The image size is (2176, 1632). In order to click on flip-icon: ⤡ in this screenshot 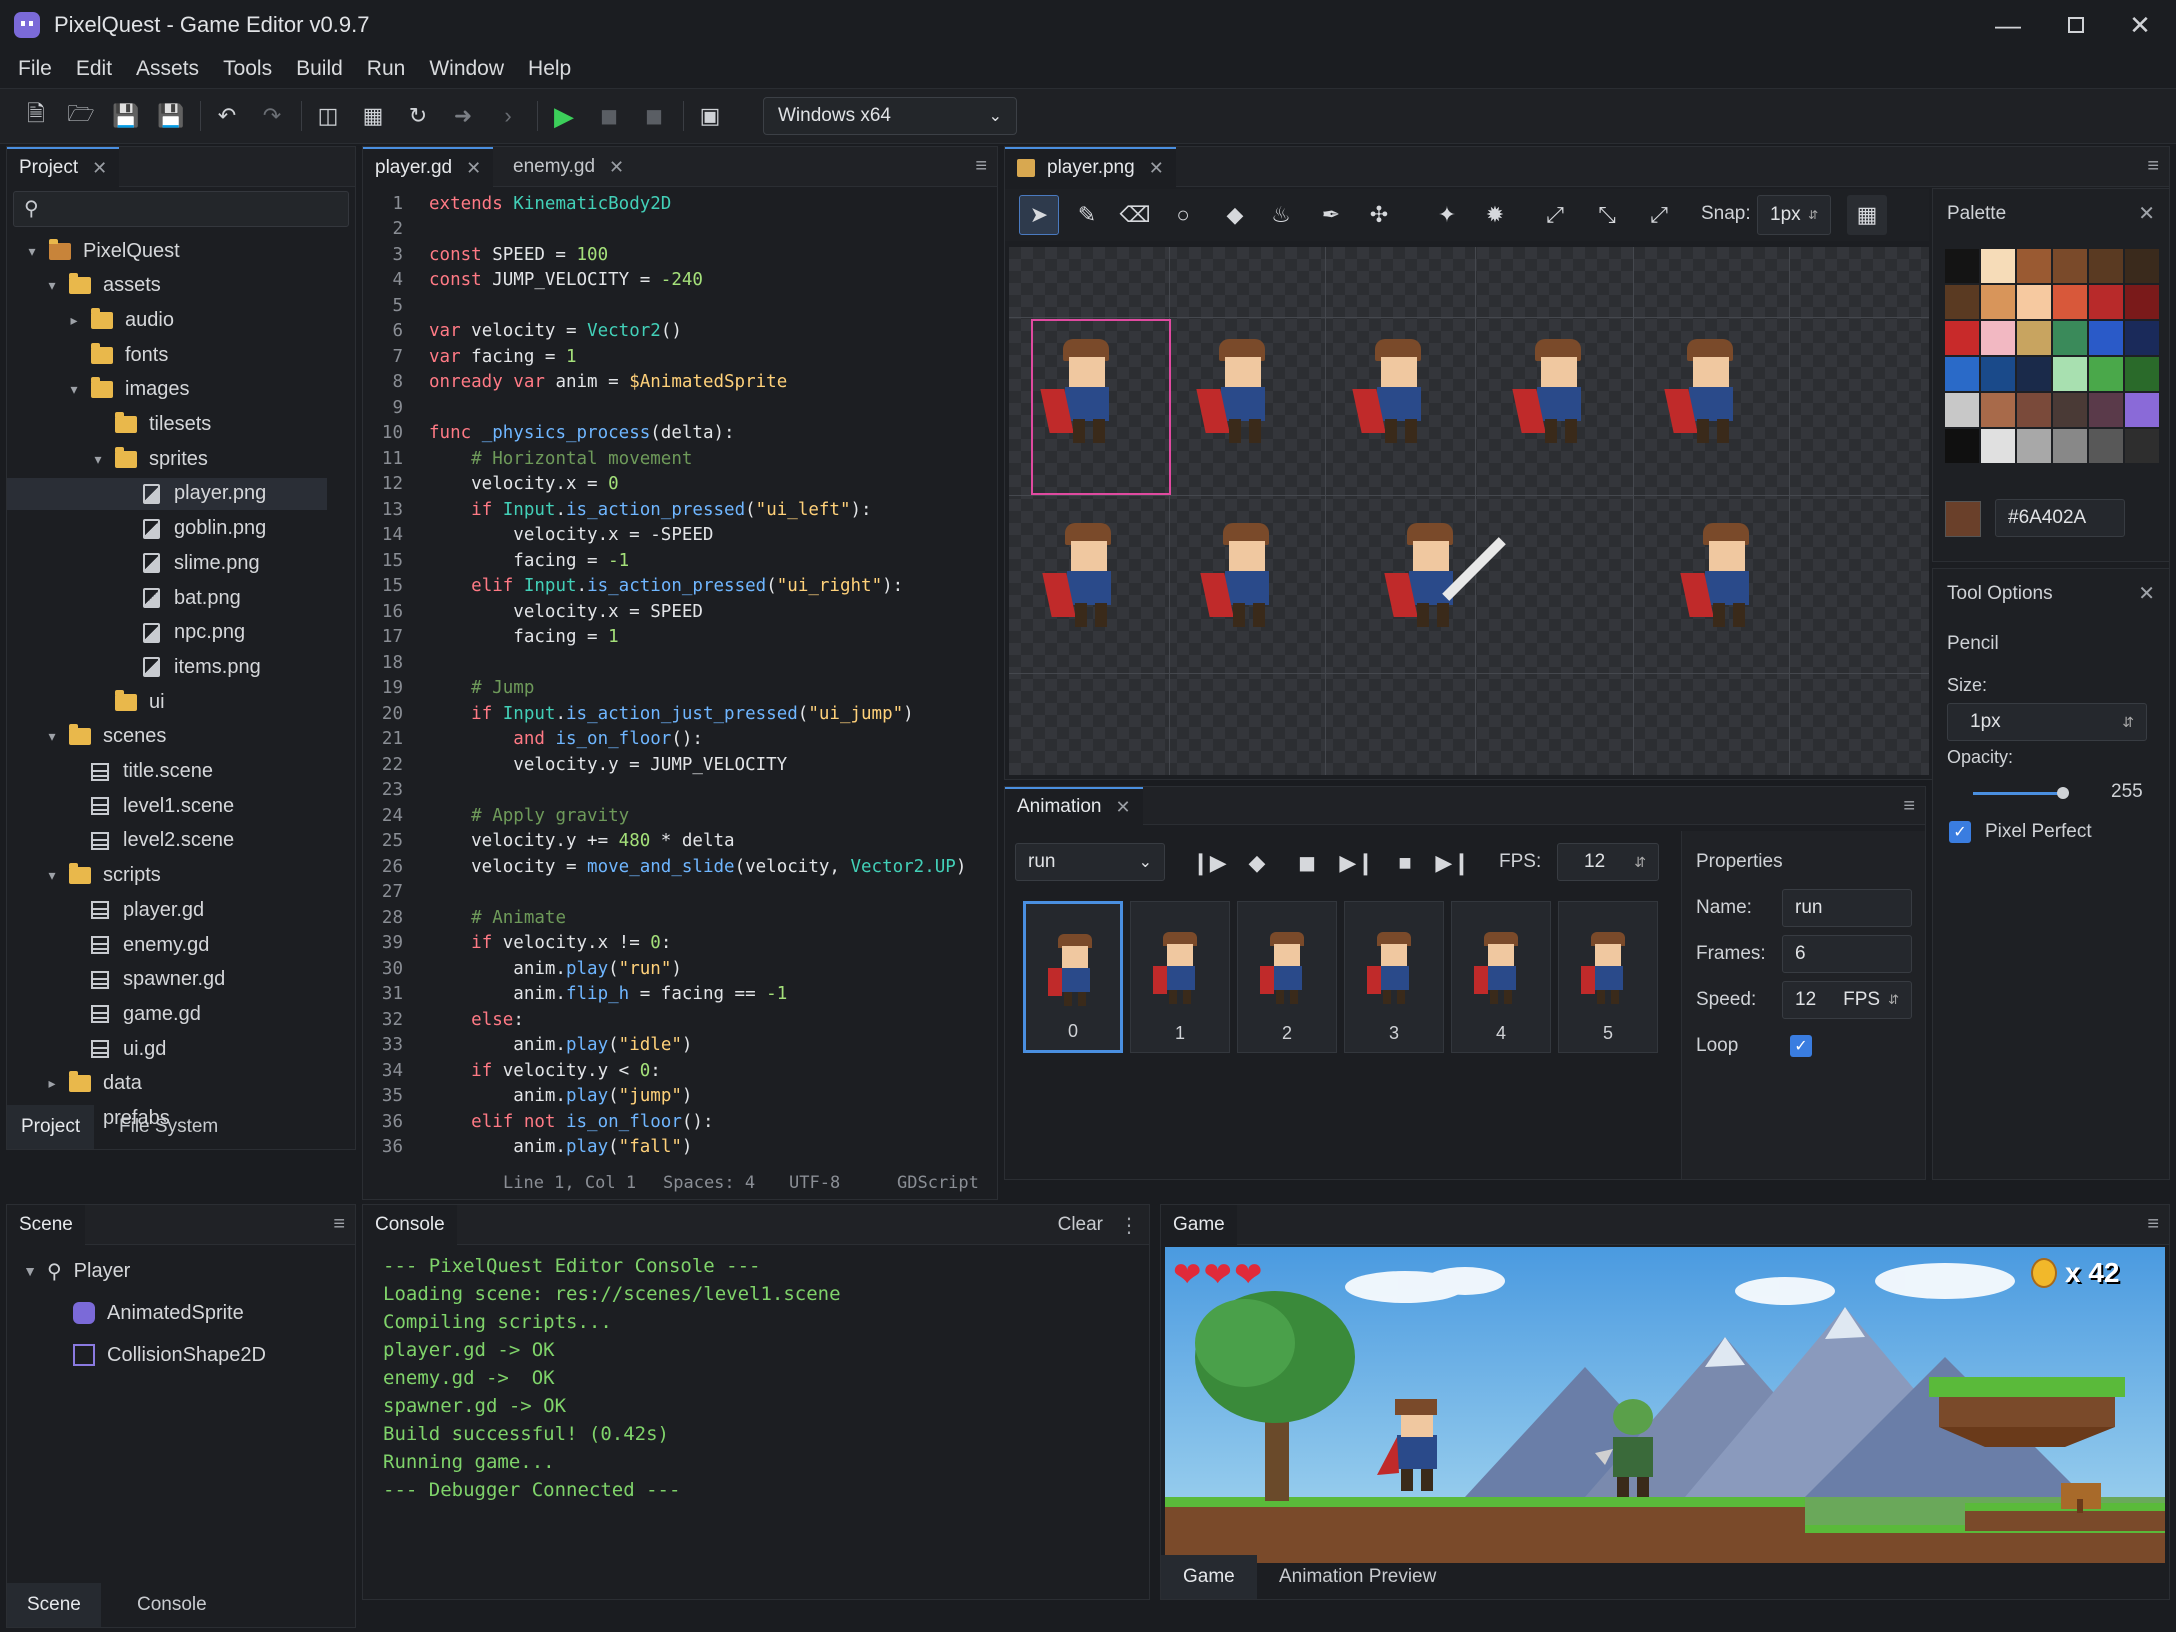, I will do `click(1607, 215)`.